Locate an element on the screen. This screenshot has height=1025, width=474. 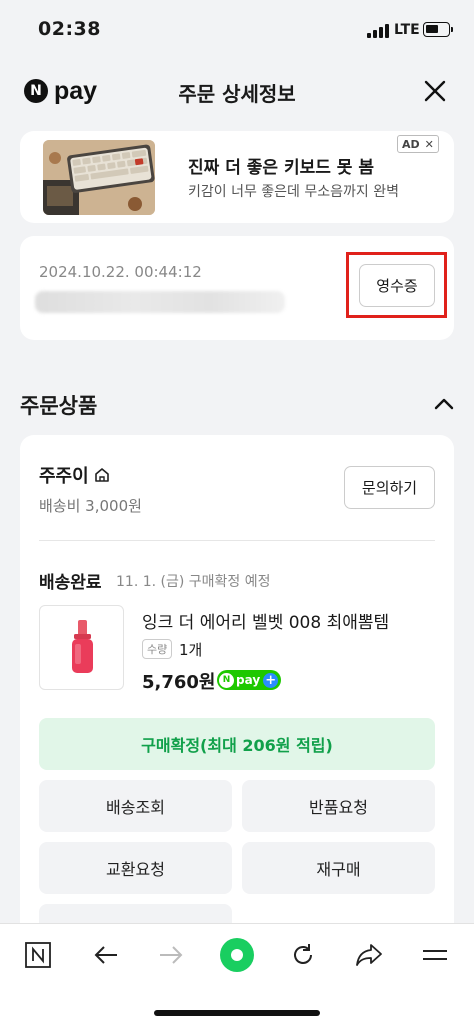
order-number-redacted is located at coordinates (160, 302).